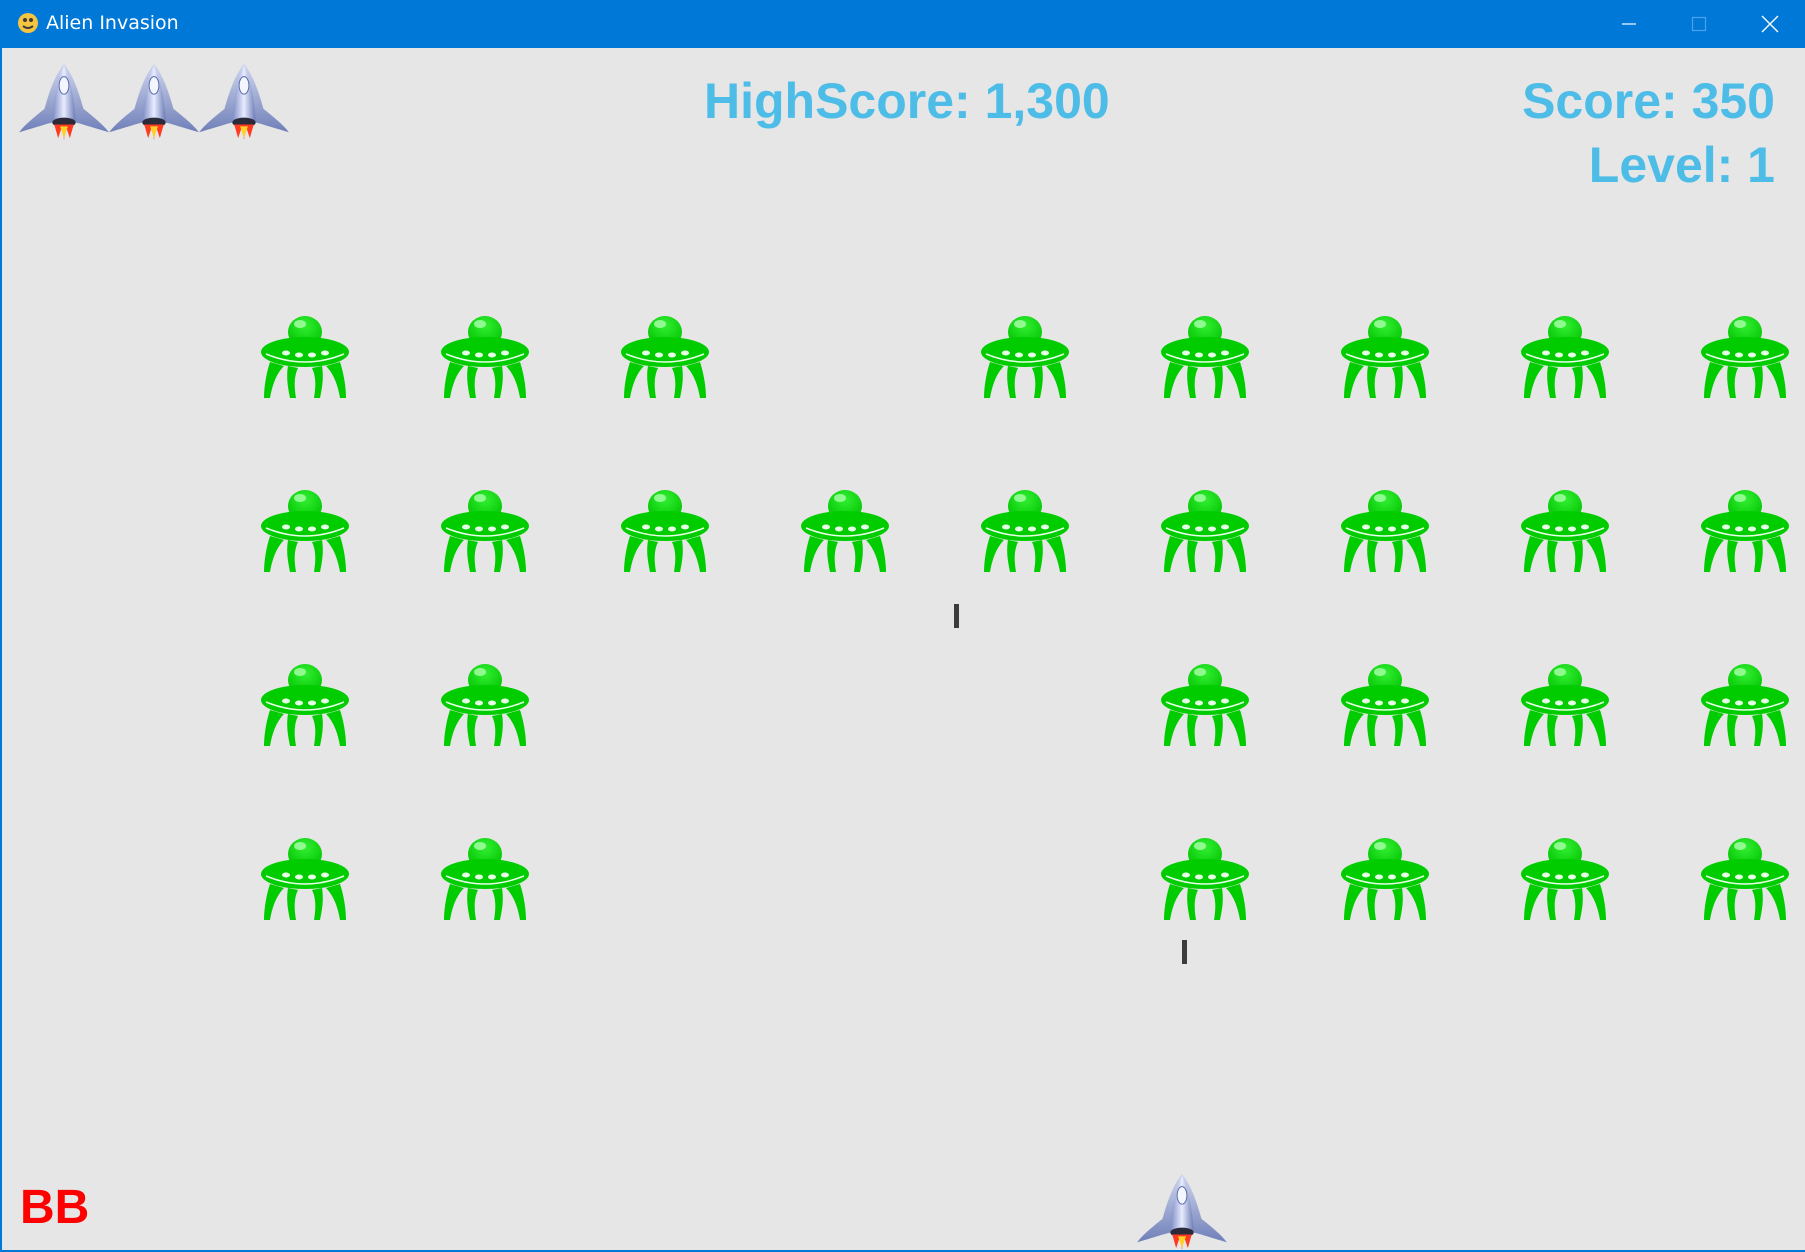  What do you see at coordinates (55, 1207) in the screenshot?
I see `player-initials: BB` at bounding box center [55, 1207].